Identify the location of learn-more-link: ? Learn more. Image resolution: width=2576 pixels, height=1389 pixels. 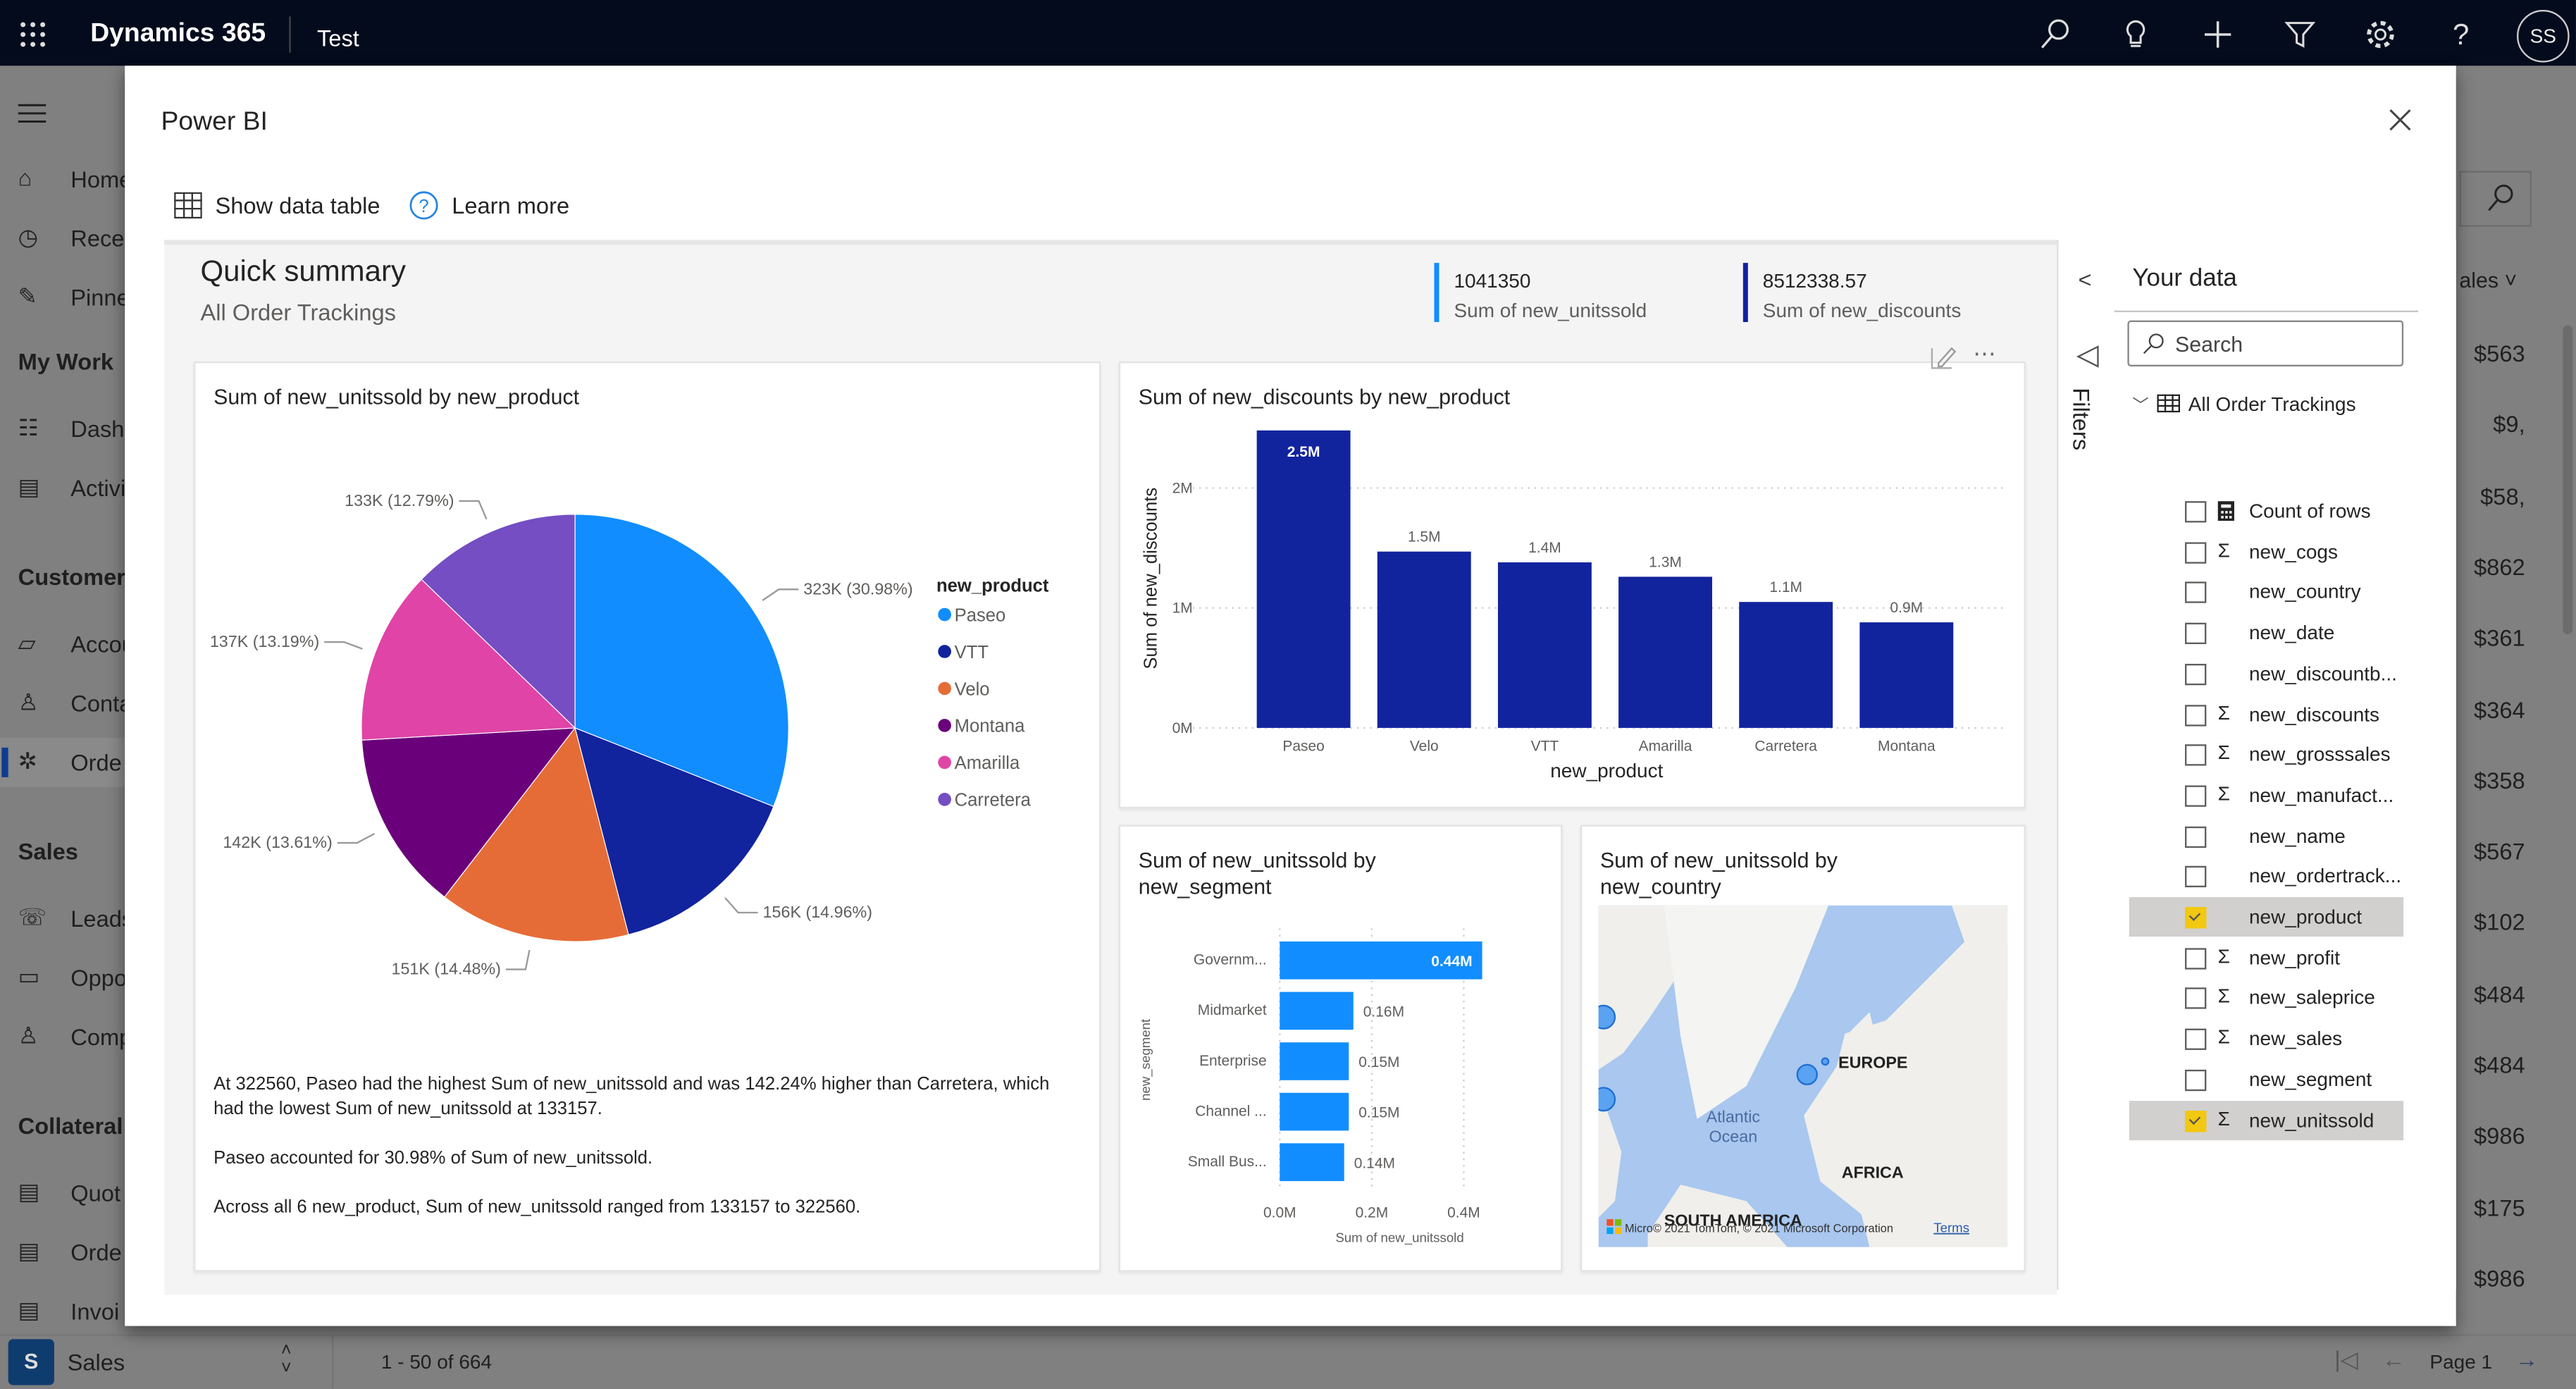
(489, 205).